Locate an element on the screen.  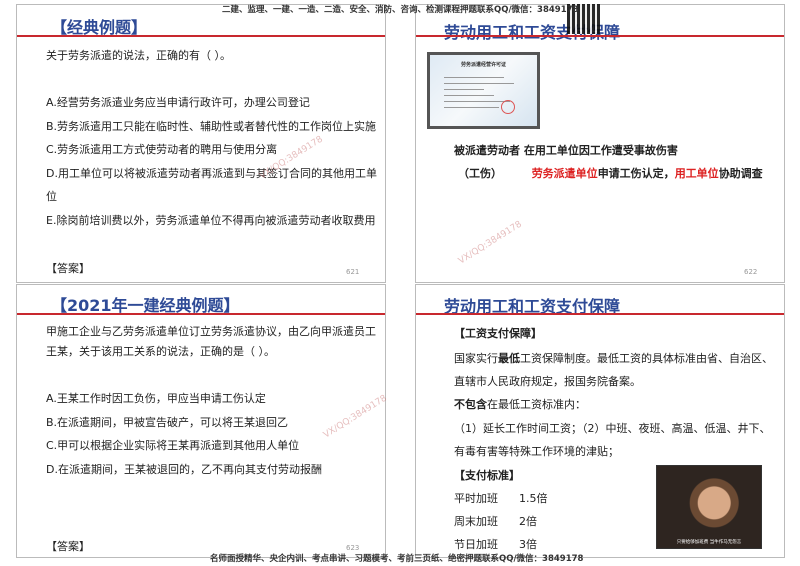
rate-label: 周末加班 is located at coordinates (476, 521).